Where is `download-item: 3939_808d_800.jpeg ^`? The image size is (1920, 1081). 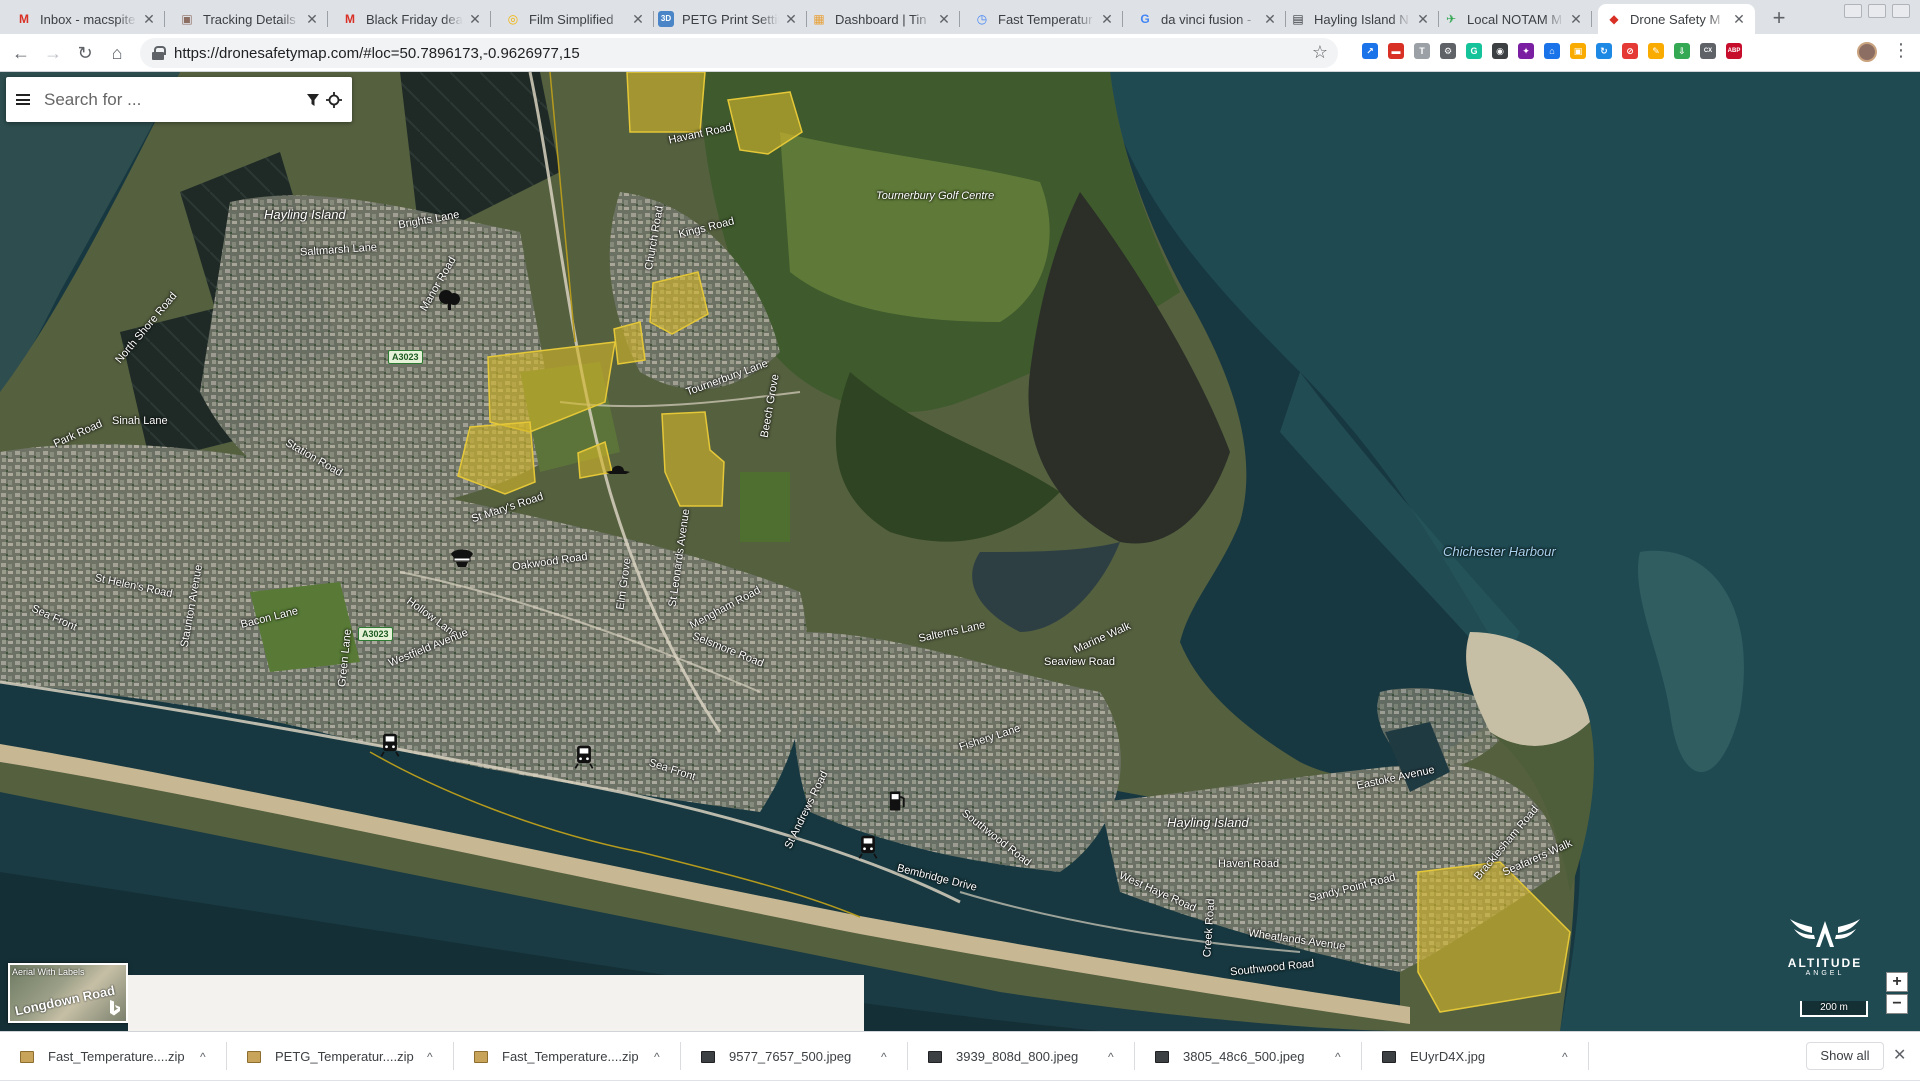
download-item: 3939_808d_800.jpeg ^ is located at coordinates (1021, 1056).